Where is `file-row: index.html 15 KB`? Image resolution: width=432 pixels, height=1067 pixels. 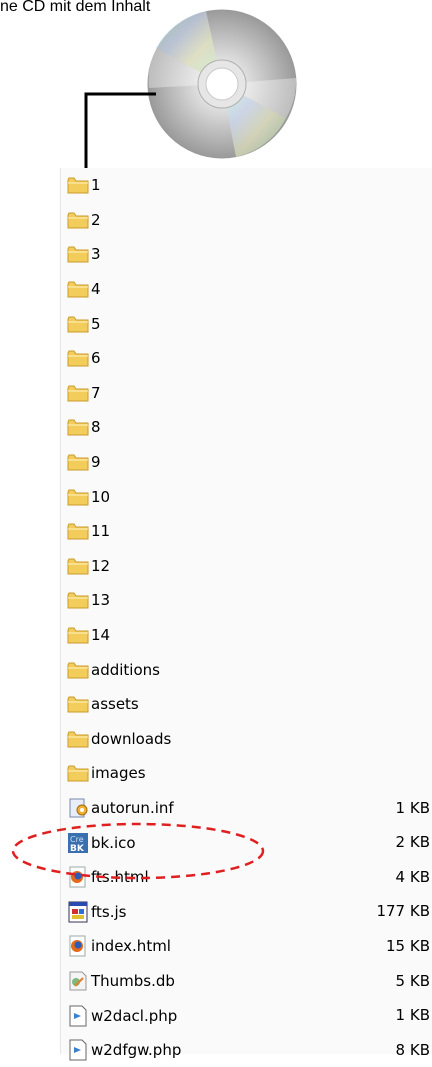
file-row: index.html 15 KB is located at coordinates (249, 946).